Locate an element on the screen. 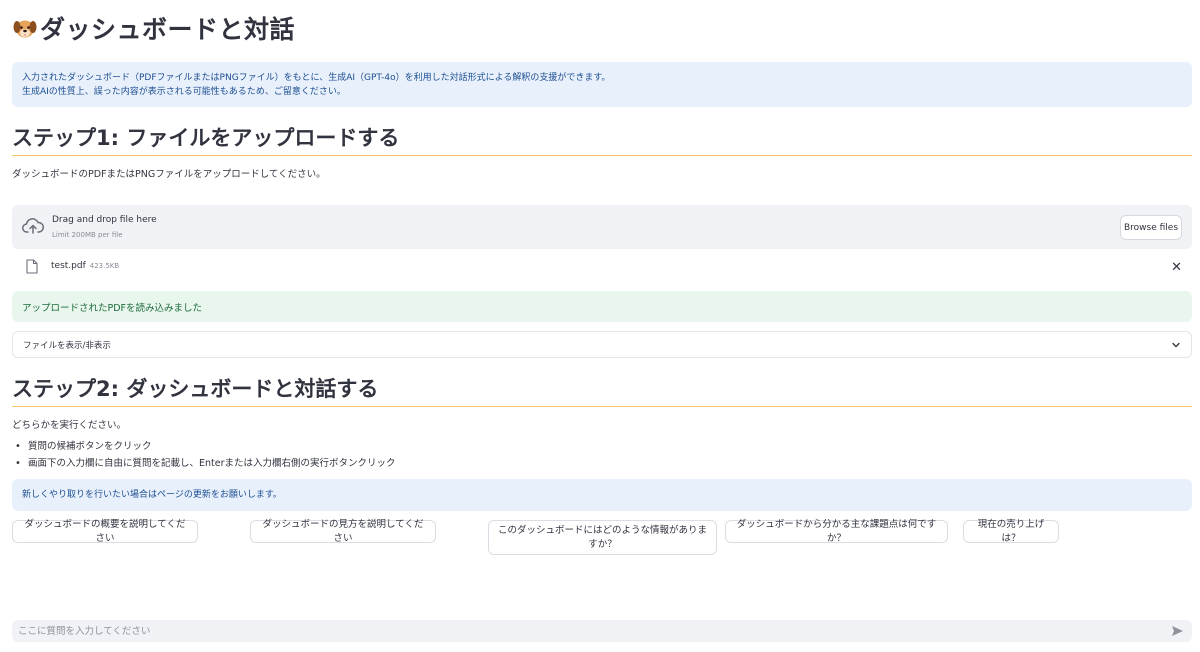 The height and width of the screenshot is (652, 1200). dropzone-limit: Limit 200MB per file is located at coordinates (87, 235).